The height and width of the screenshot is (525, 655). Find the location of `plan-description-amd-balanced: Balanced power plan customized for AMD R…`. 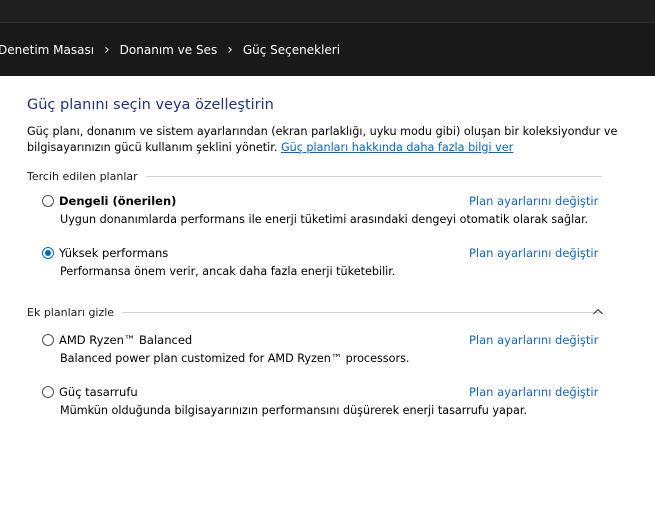

plan-description-amd-balanced: Balanced power plan customized for AMD R… is located at coordinates (235, 358).